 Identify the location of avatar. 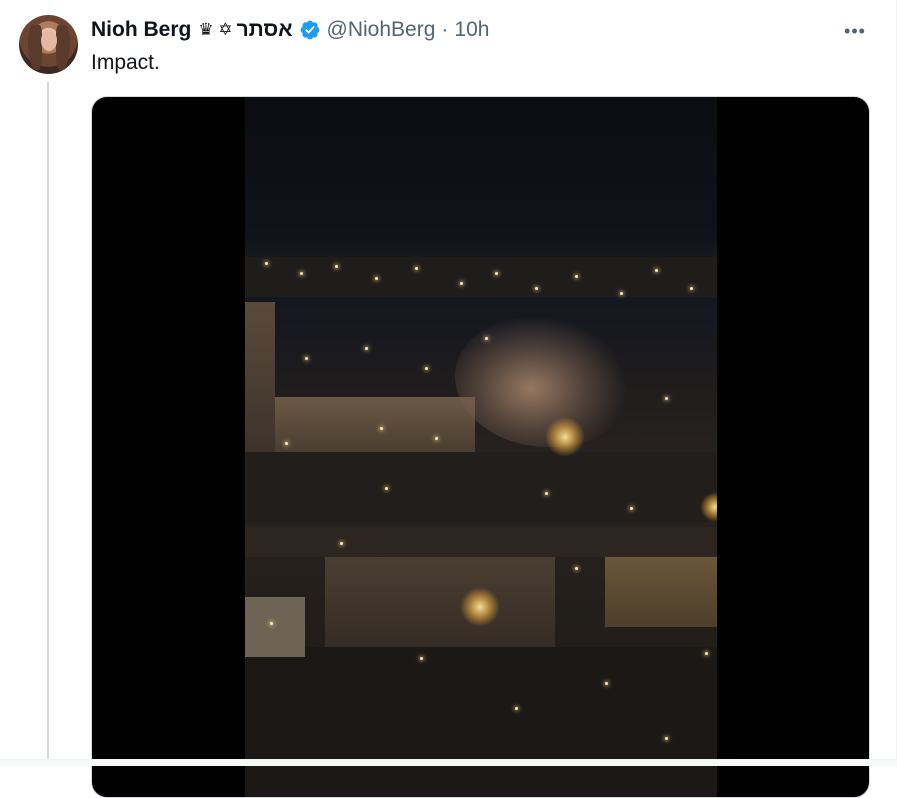
(48, 44).